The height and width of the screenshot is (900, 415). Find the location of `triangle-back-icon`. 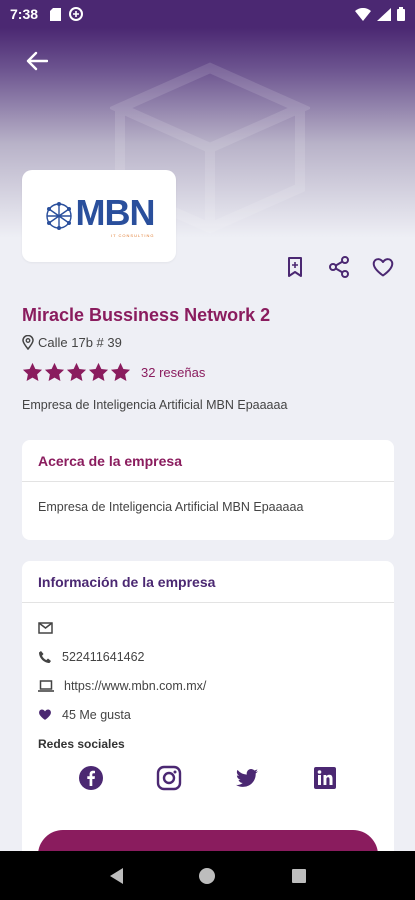

triangle-back-icon is located at coordinates (116, 875).